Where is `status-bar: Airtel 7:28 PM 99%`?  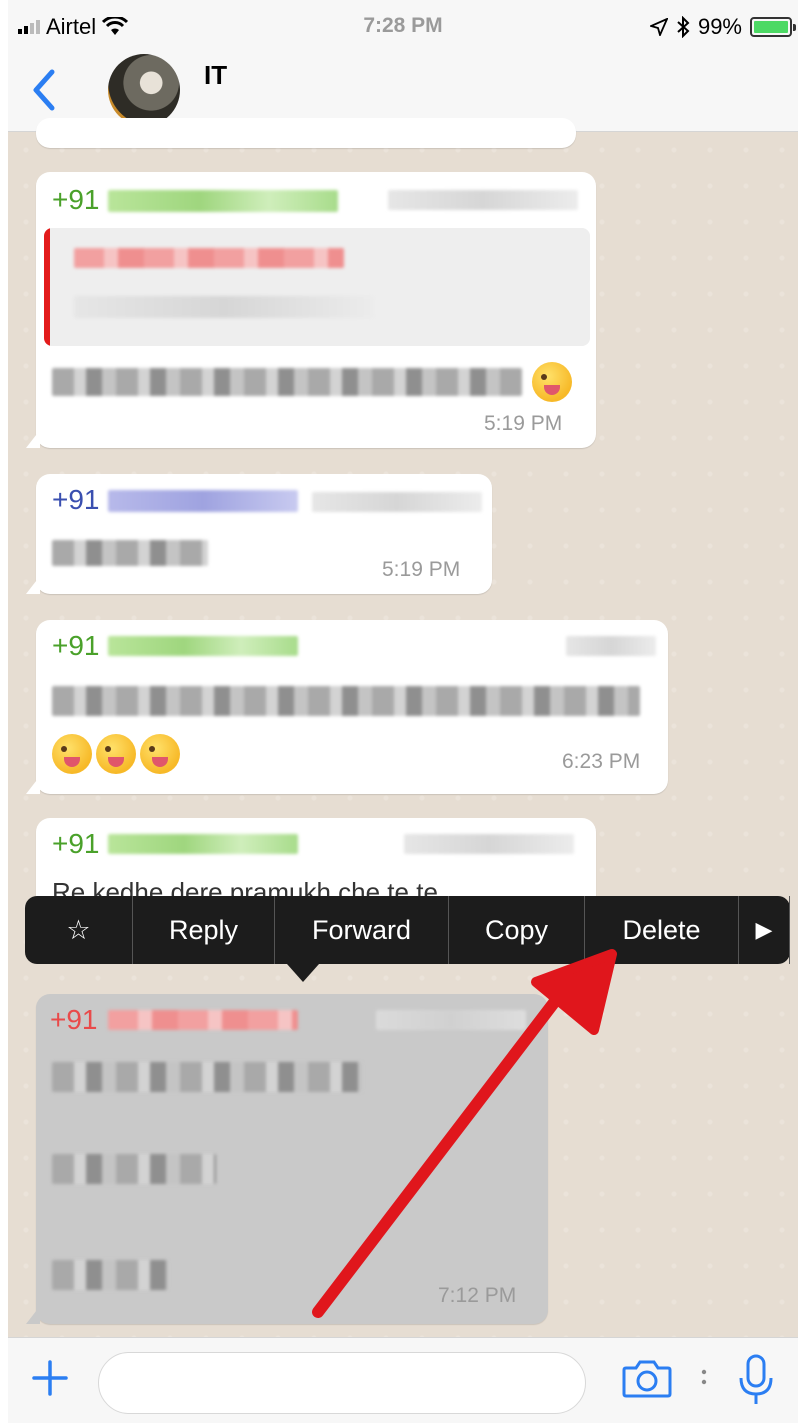 status-bar: Airtel 7:28 PM 99% is located at coordinates (403, 26).